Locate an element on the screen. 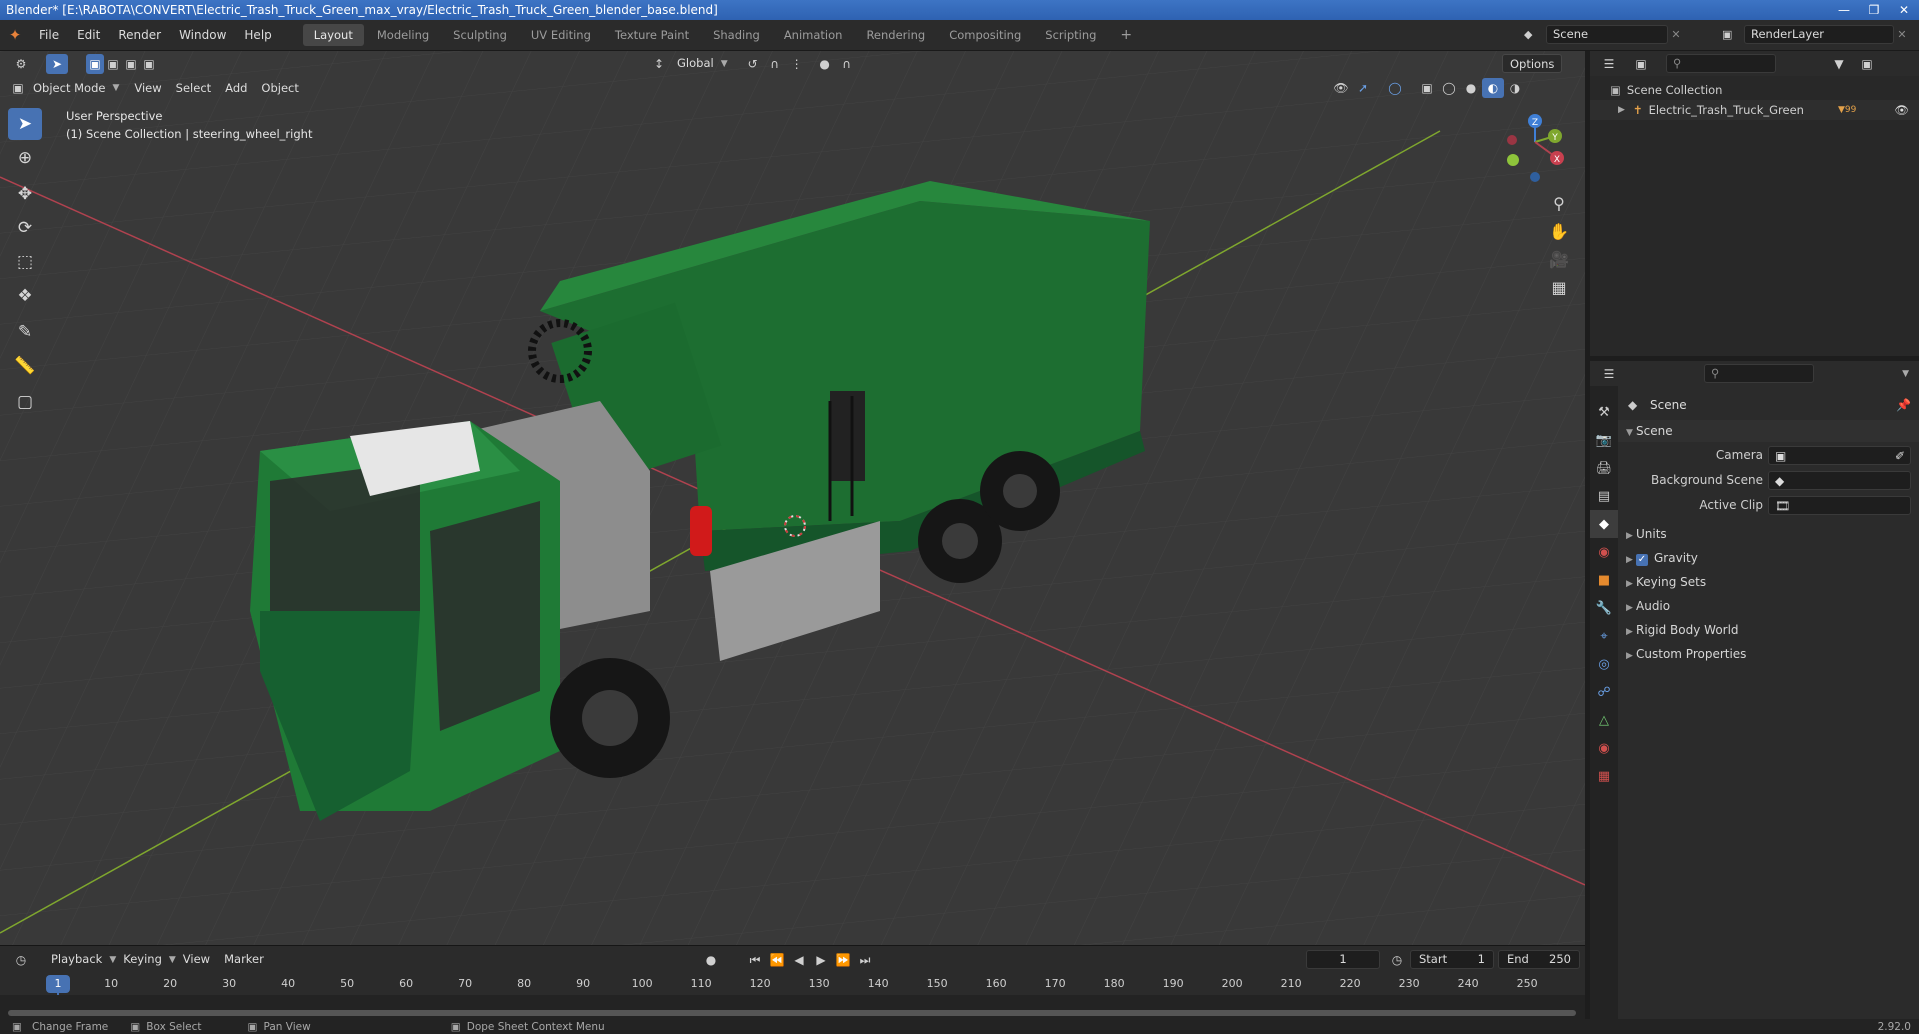  outliner-search-field: ⚲ is located at coordinates (1721, 63).